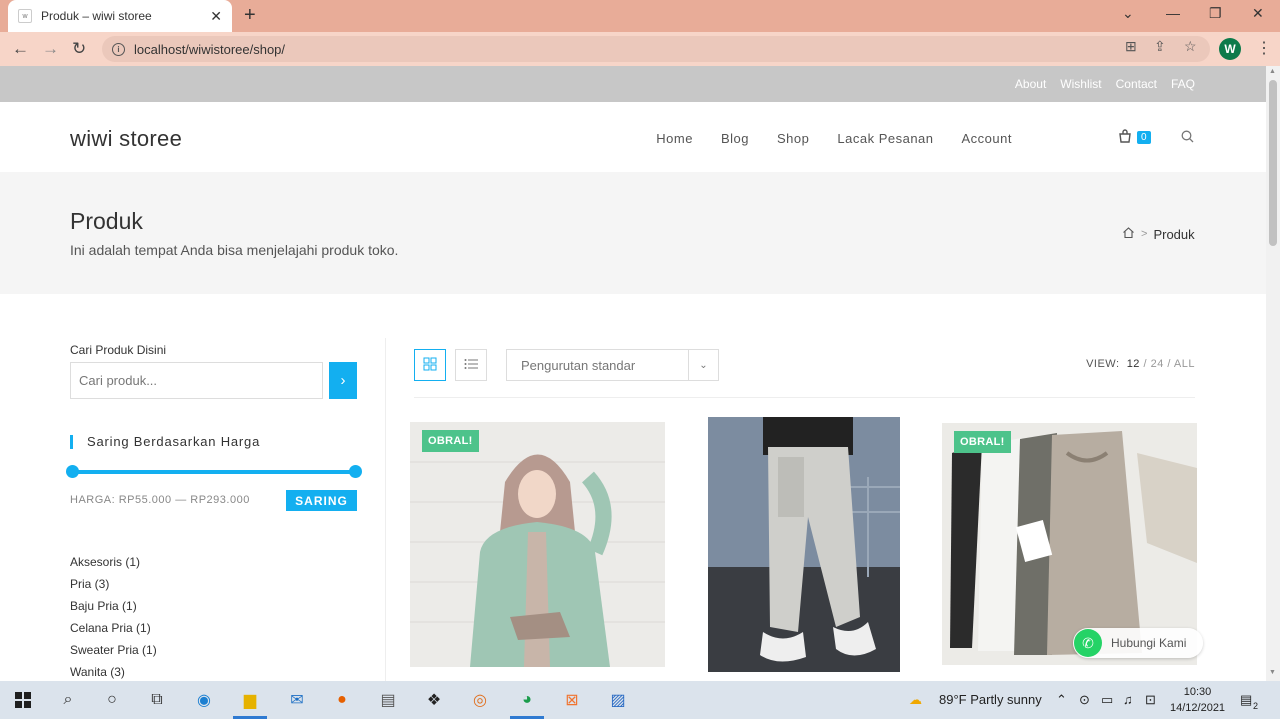 This screenshot has width=1280, height=719. What do you see at coordinates (1264, 48) in the screenshot?
I see `browser-menu-icon: ⋮` at bounding box center [1264, 48].